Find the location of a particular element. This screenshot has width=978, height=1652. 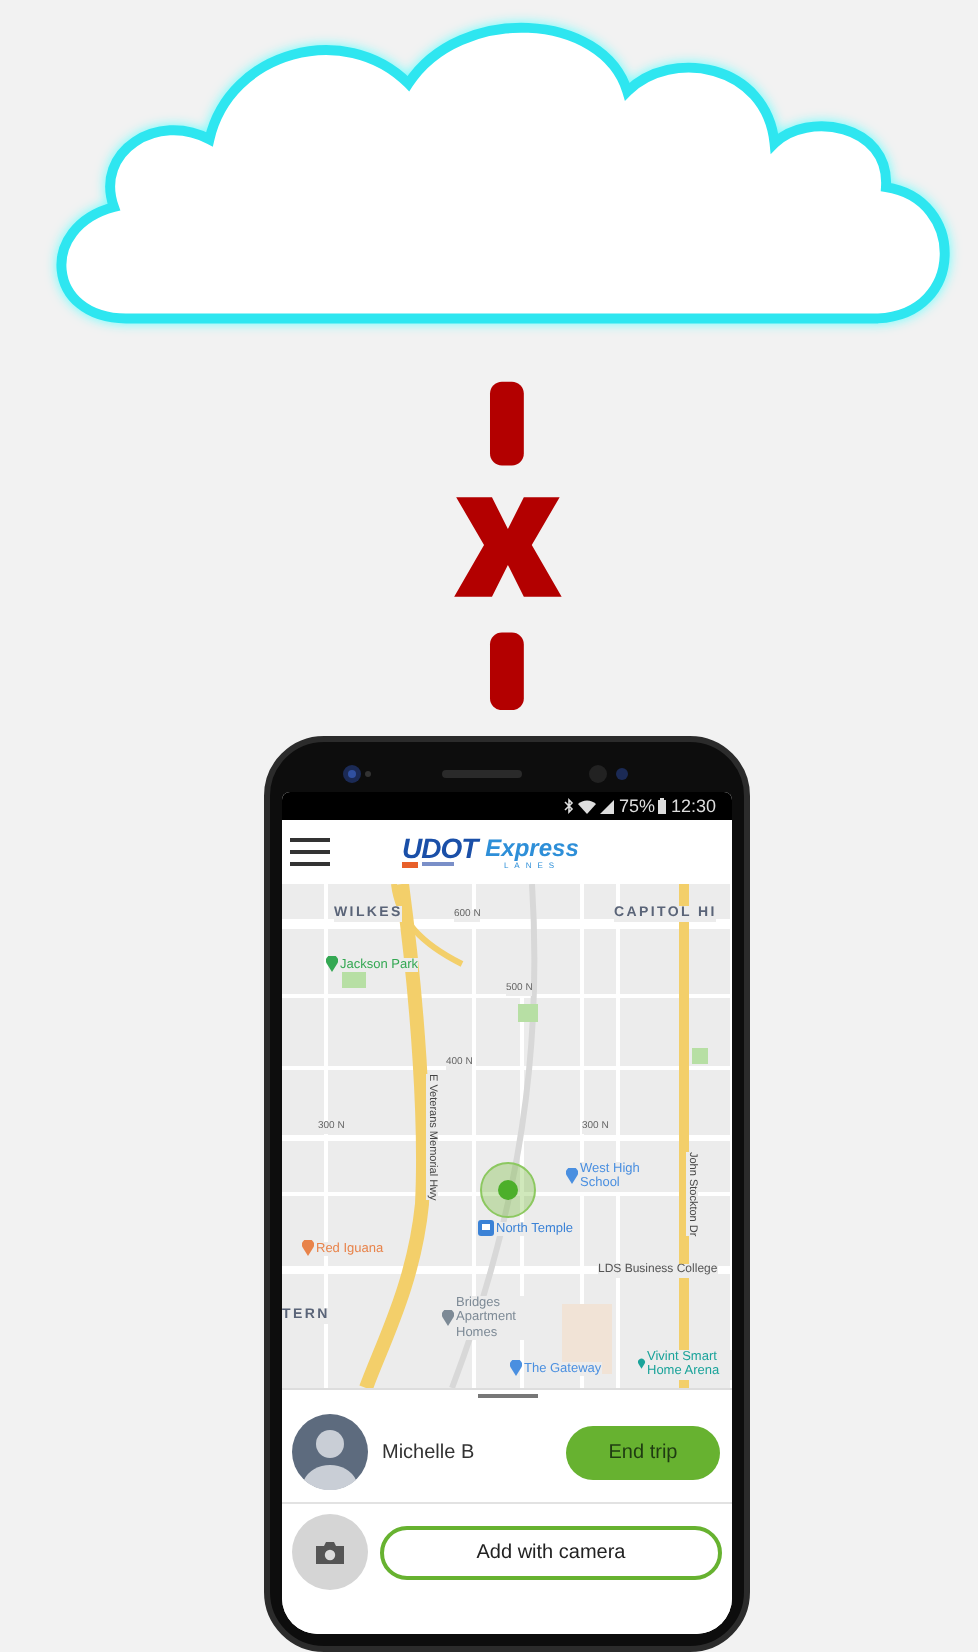

camera-icon is located at coordinates (330, 1552).